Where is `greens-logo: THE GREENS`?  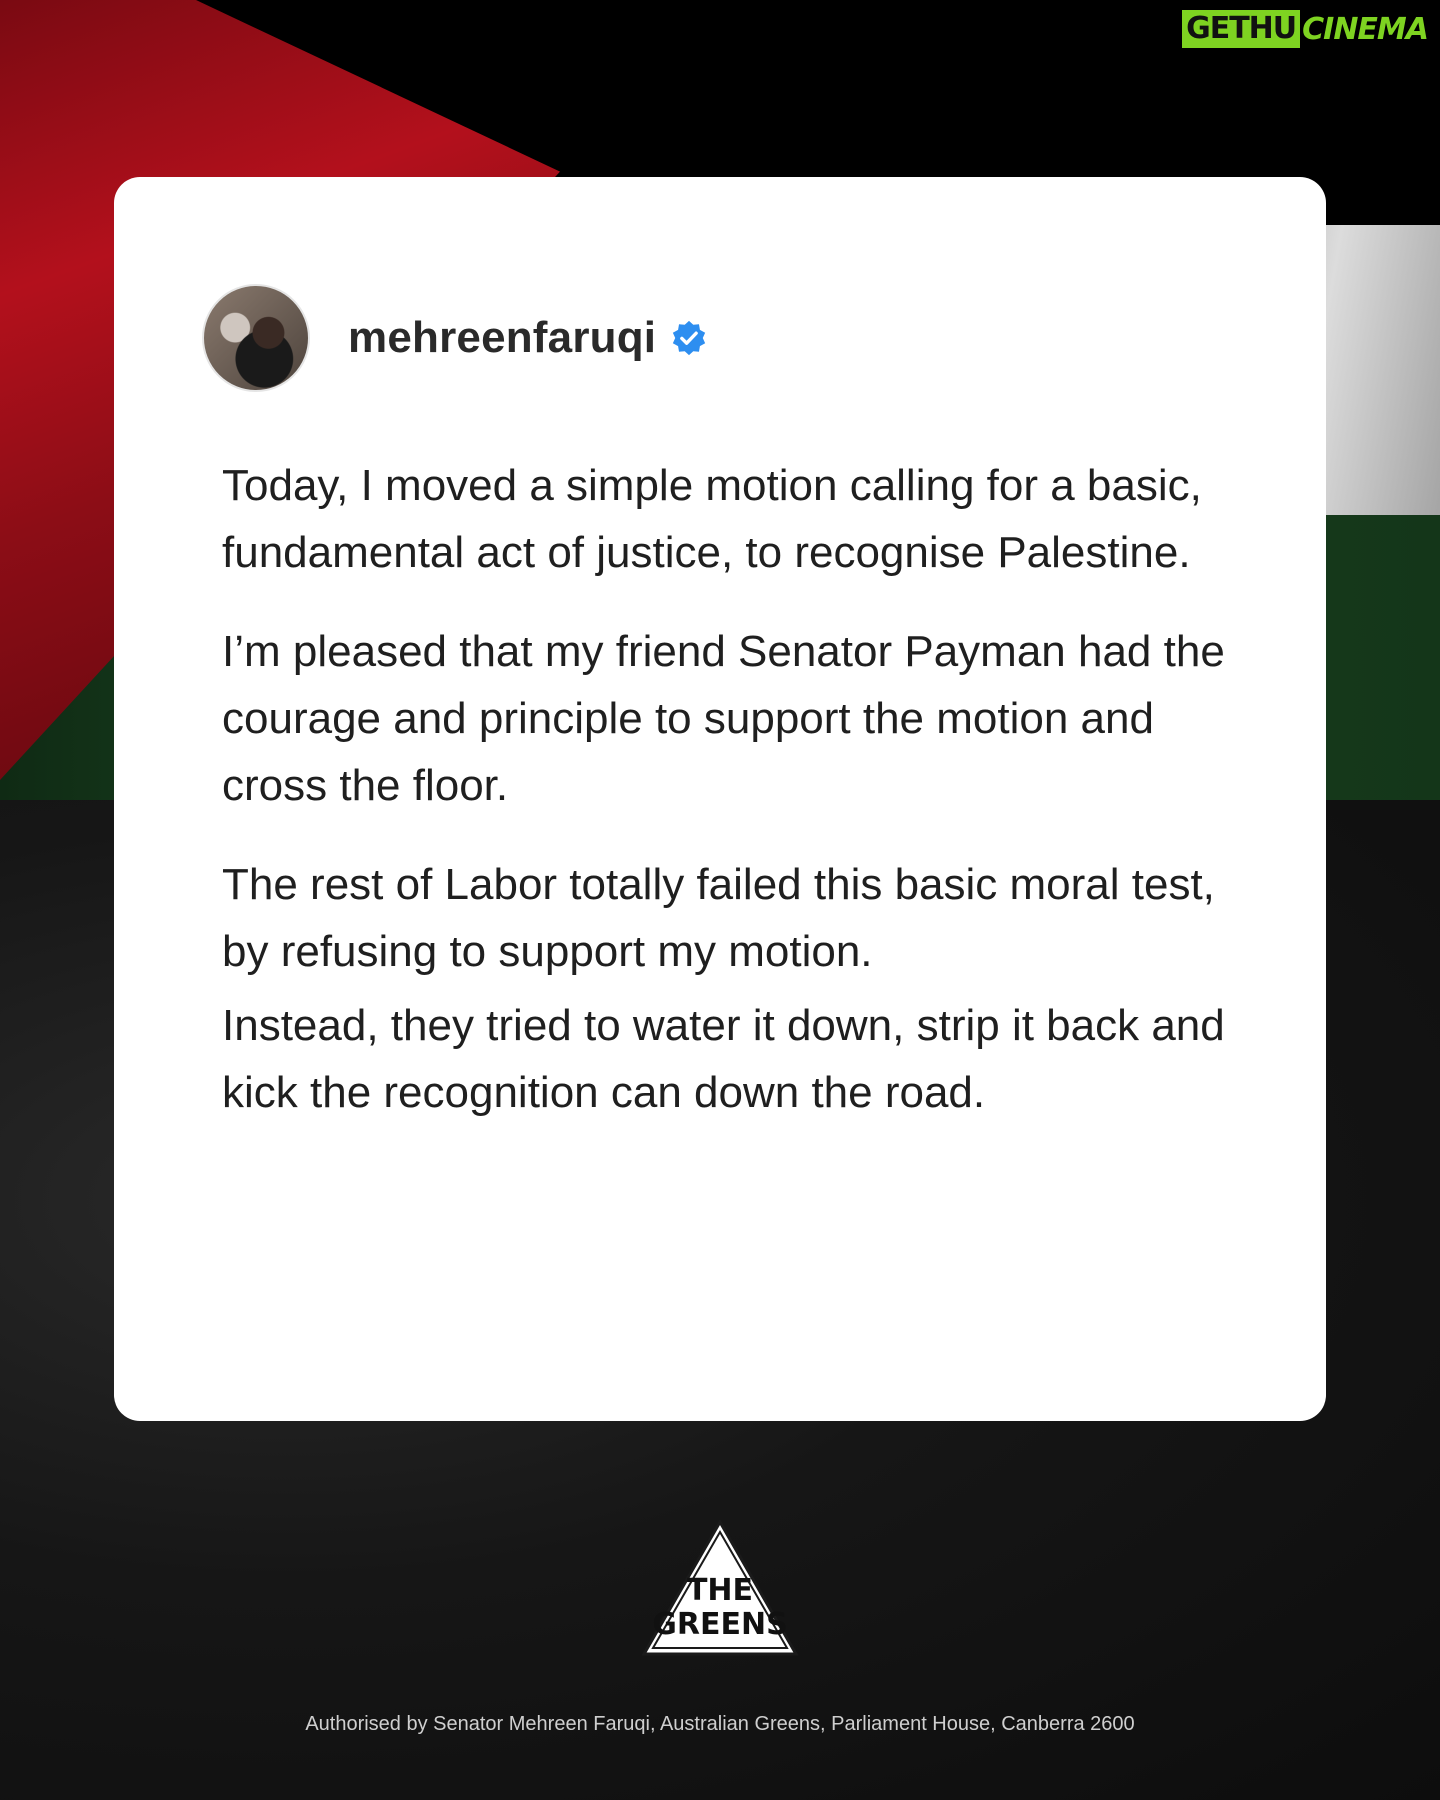
greens-logo: THE GREENS is located at coordinates (720, 1587).